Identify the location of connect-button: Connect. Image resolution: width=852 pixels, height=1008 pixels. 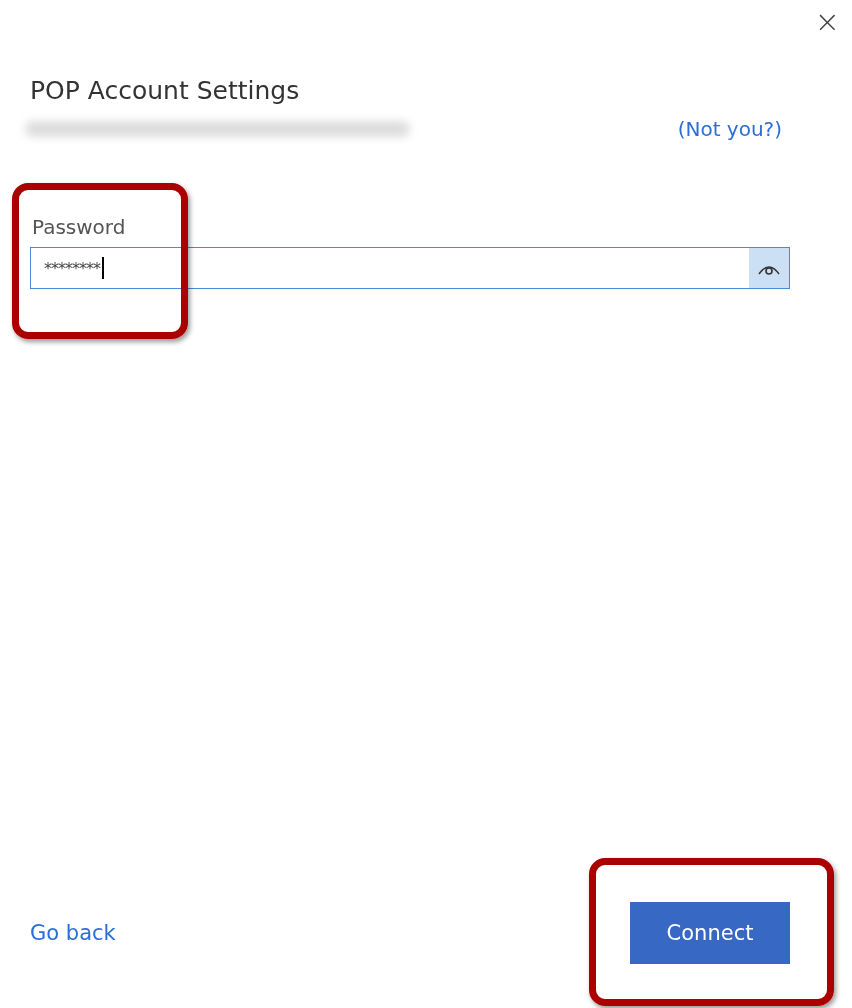
(710, 933).